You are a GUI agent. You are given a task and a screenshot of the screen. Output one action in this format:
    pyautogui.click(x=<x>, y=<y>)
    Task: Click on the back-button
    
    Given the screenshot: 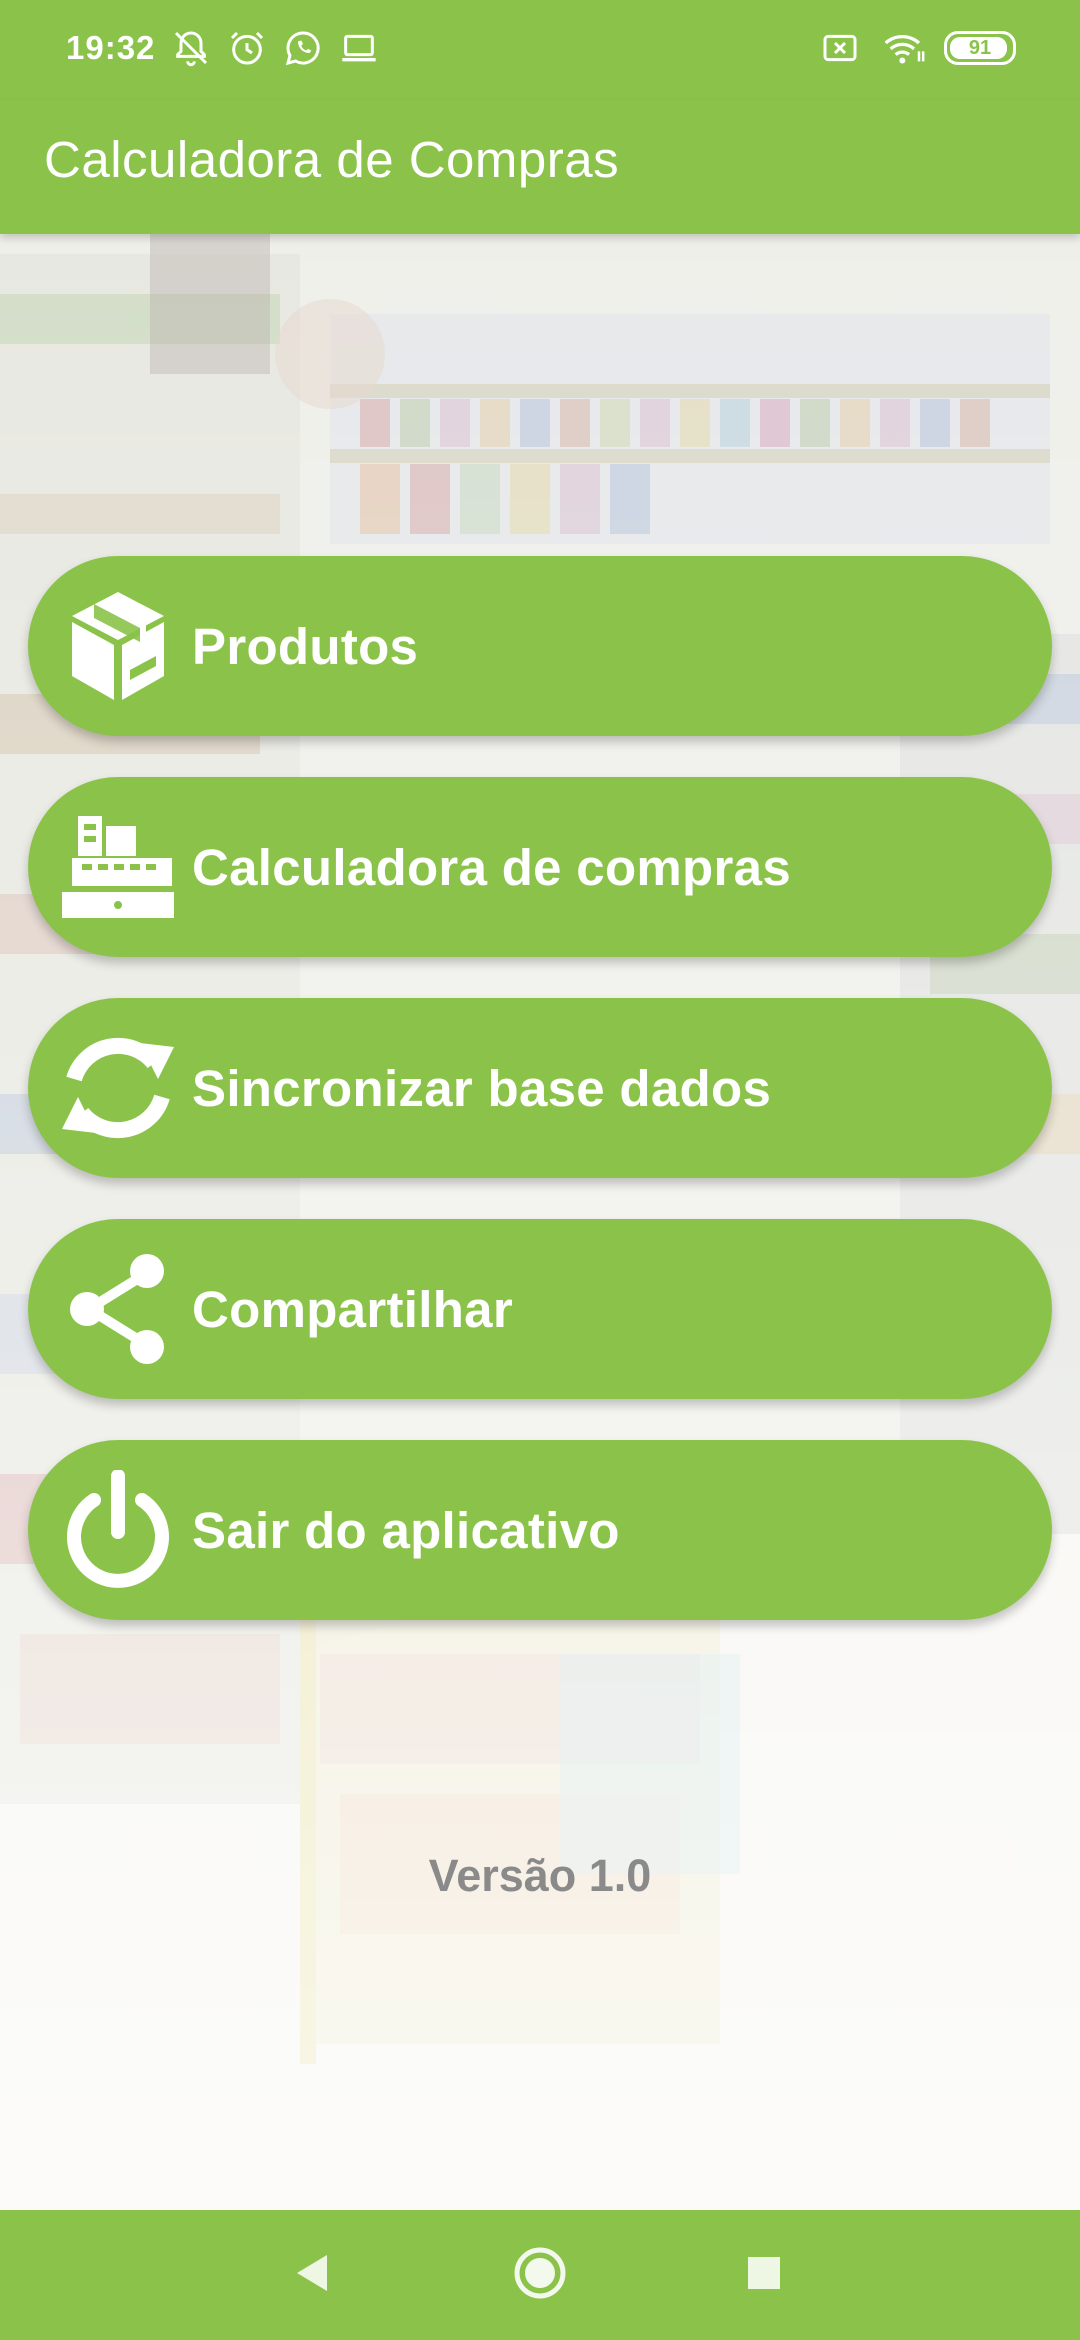 What is the action you would take?
    pyautogui.click(x=313, y=2275)
    